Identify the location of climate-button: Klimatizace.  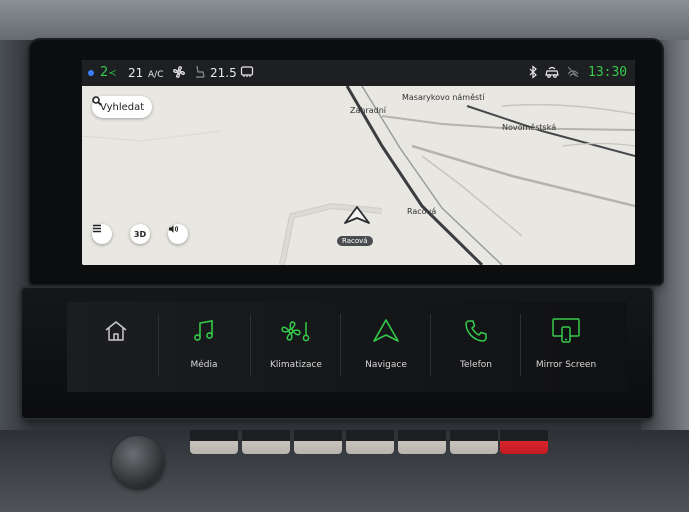
(296, 347).